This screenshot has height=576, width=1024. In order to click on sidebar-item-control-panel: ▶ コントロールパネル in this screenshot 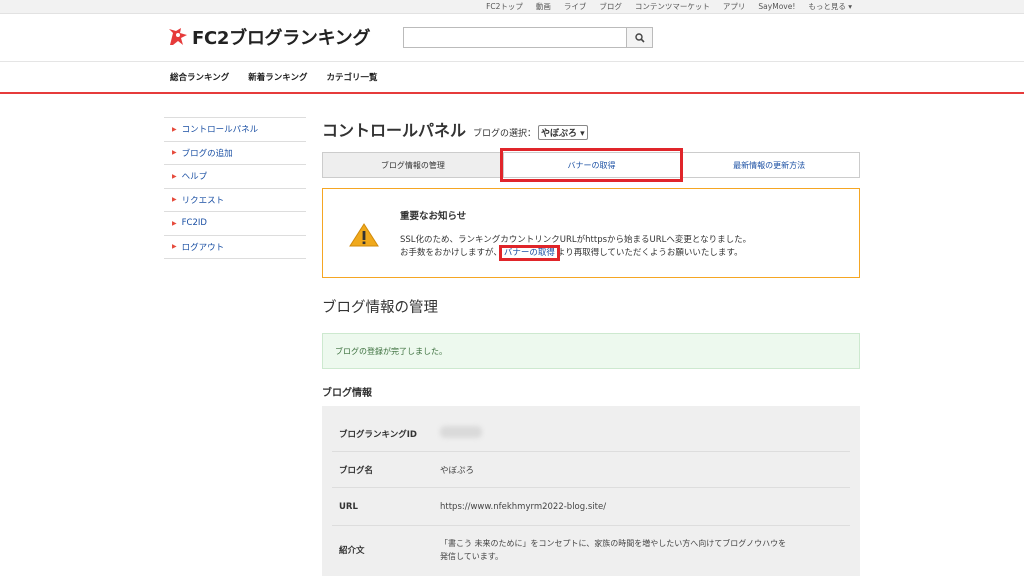, I will do `click(235, 130)`.